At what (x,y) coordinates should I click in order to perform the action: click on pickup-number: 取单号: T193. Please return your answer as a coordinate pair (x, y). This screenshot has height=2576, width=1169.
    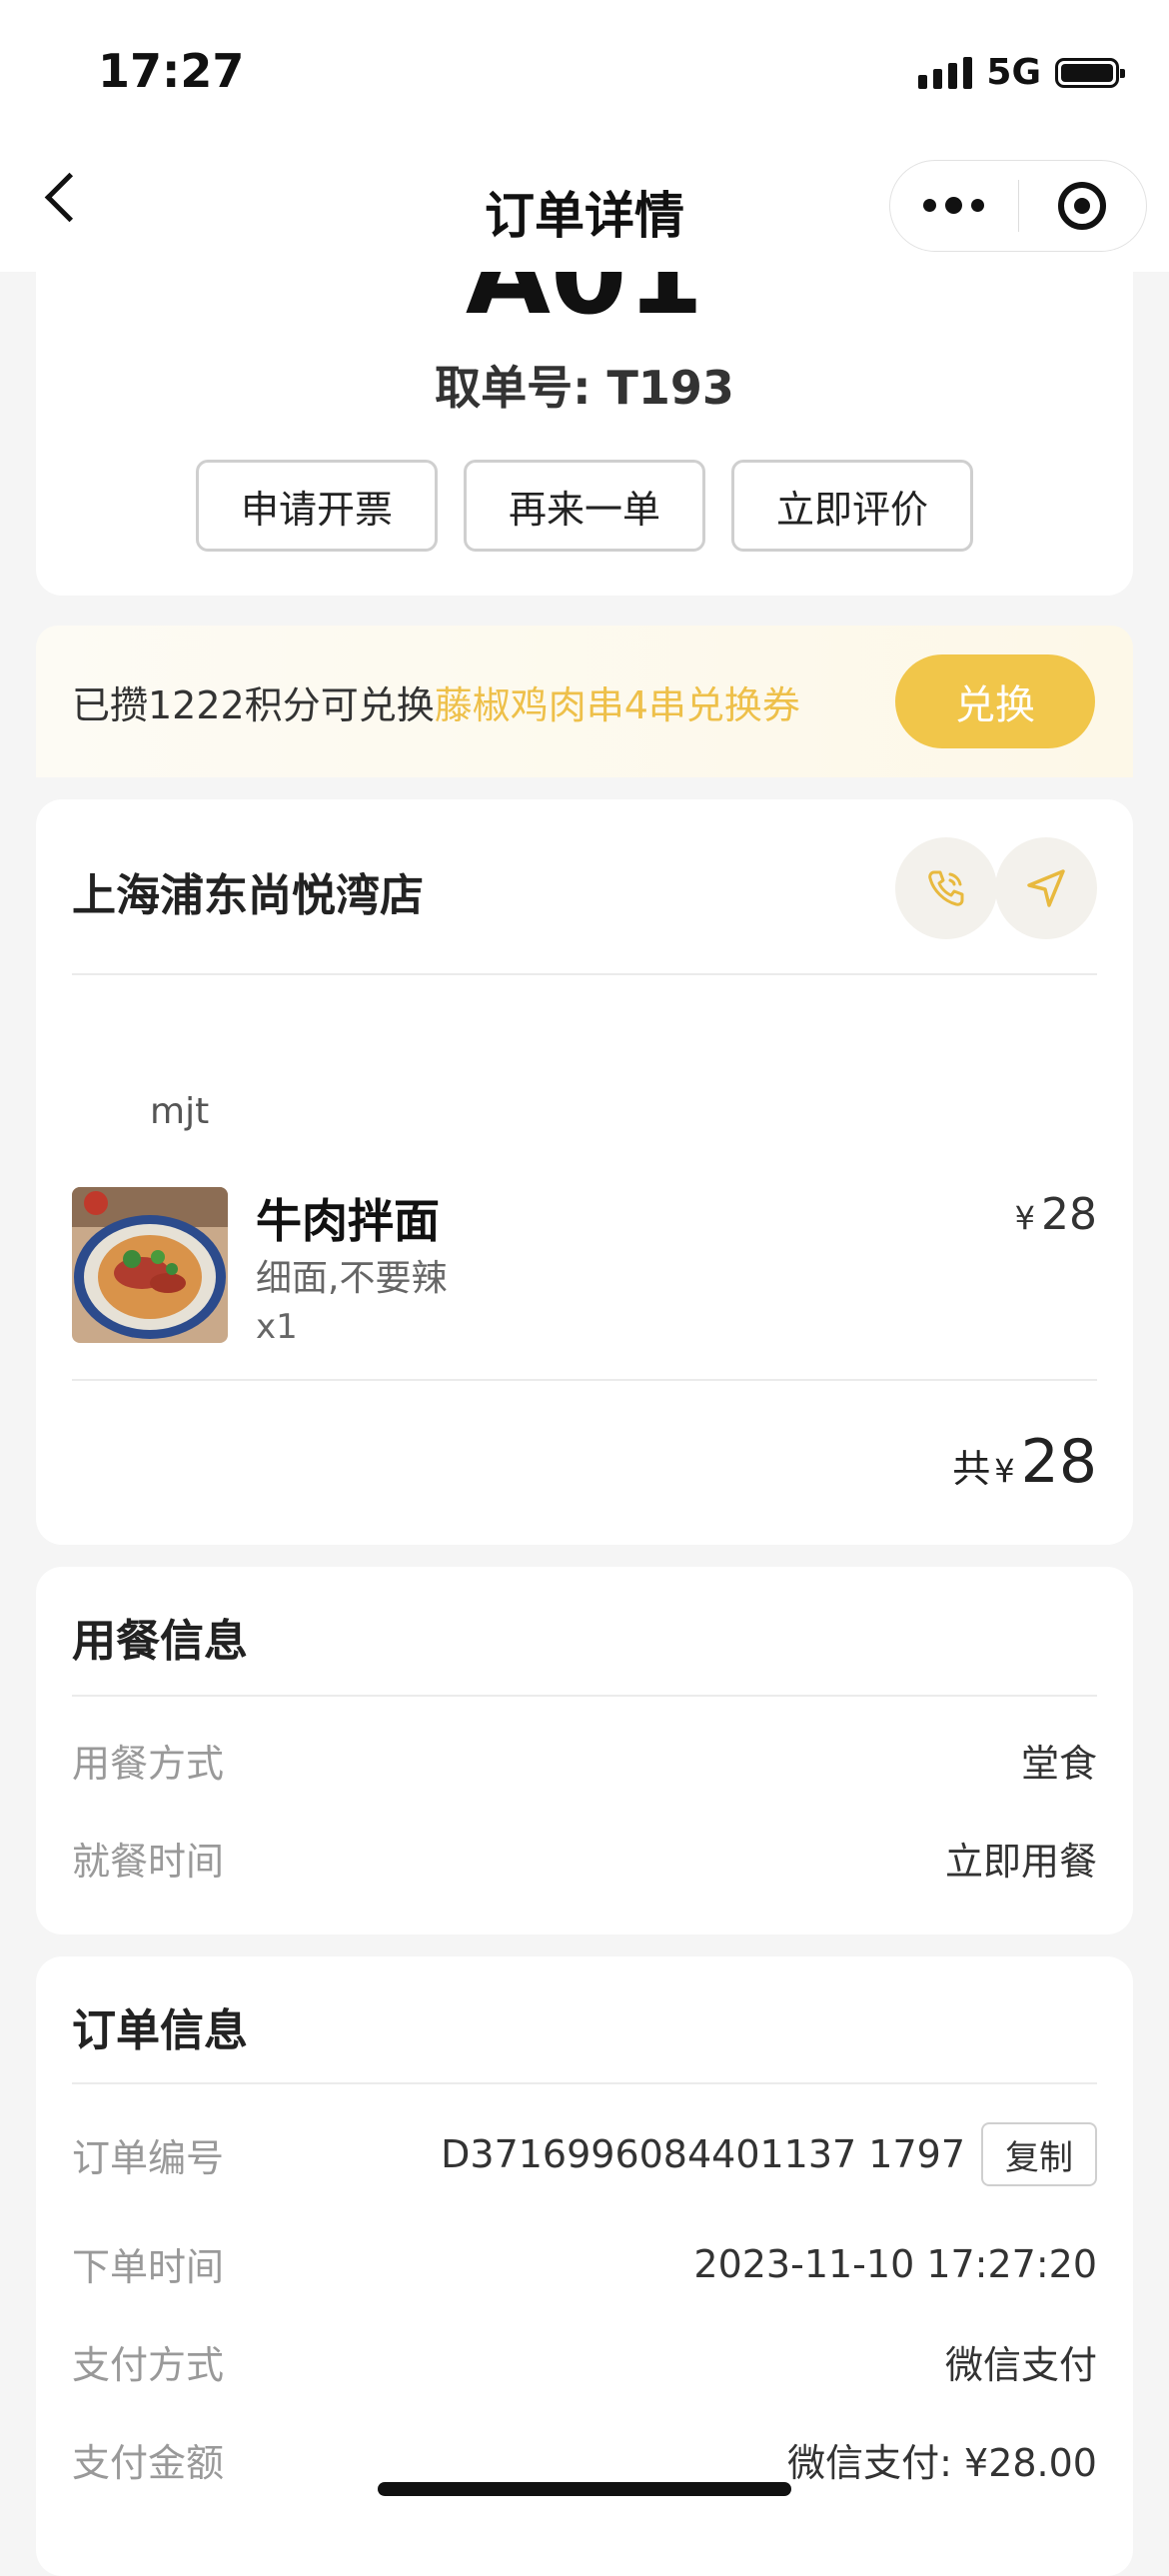
    Looking at the image, I should click on (584, 388).